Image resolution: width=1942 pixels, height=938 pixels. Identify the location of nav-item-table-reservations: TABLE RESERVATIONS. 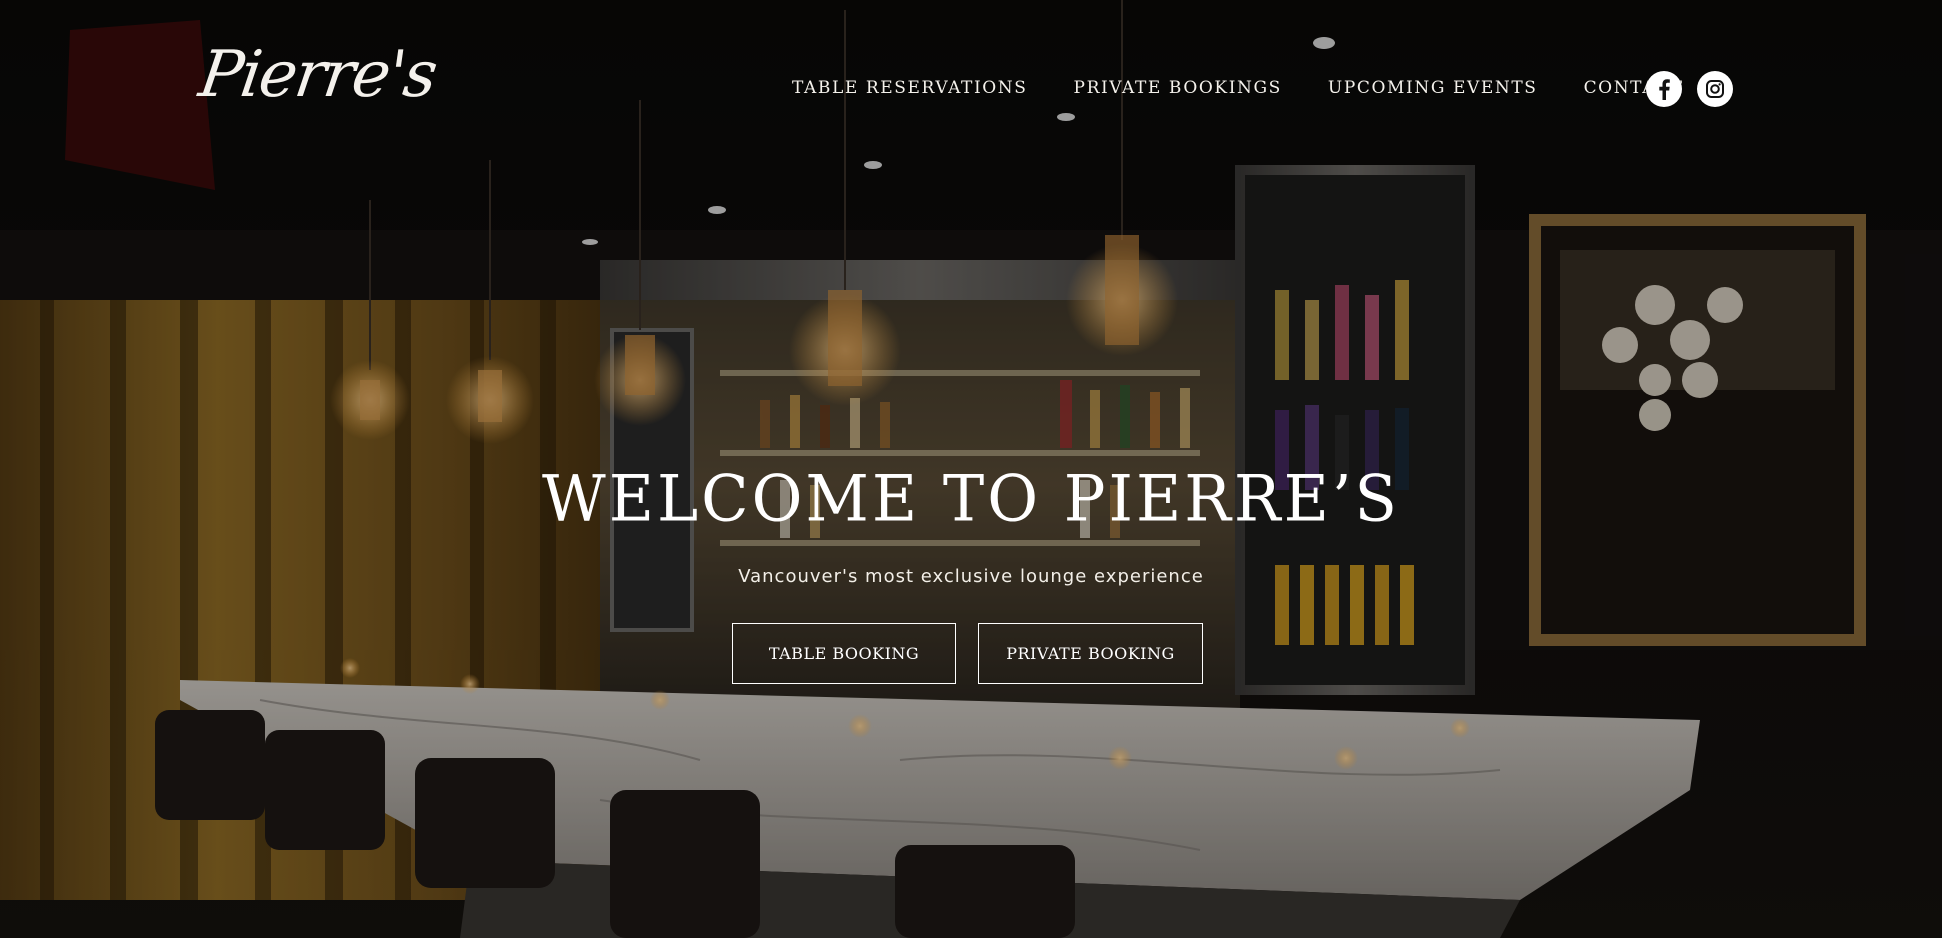
(910, 88).